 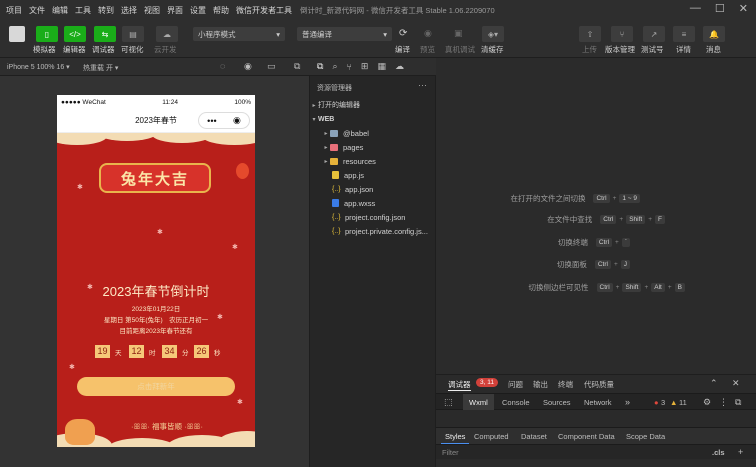 I want to click on clear-cache-dropdown: ◈▾, so click(x=493, y=34).